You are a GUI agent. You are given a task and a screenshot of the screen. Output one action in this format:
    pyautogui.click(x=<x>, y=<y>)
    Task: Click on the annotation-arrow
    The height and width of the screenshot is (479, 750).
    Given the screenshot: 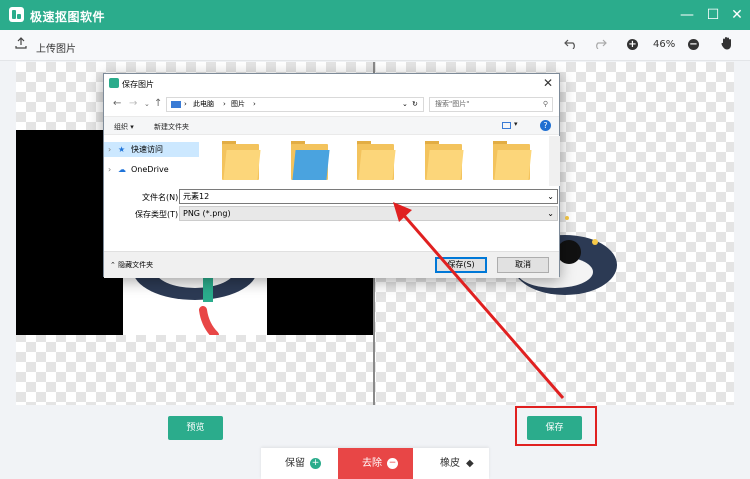 What is the action you would take?
    pyautogui.click(x=479, y=300)
    